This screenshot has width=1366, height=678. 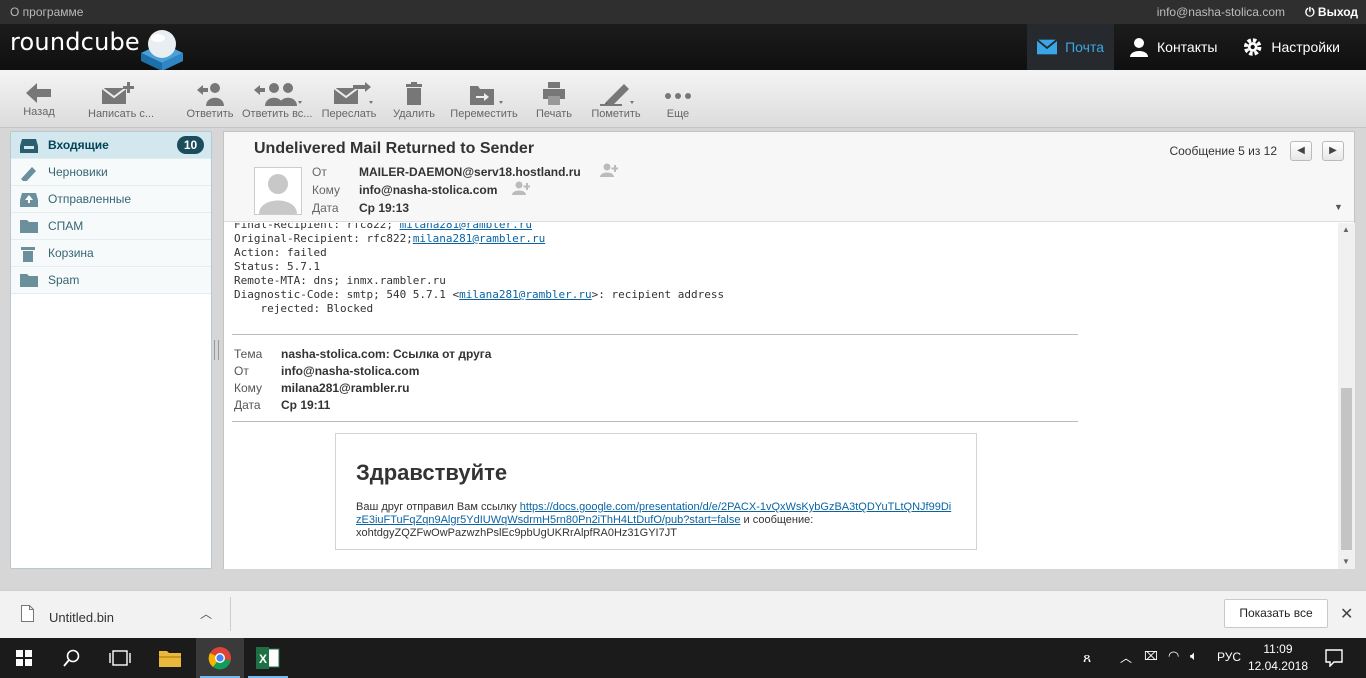 I want to click on attached-to-label: Кому, so click(x=248, y=388).